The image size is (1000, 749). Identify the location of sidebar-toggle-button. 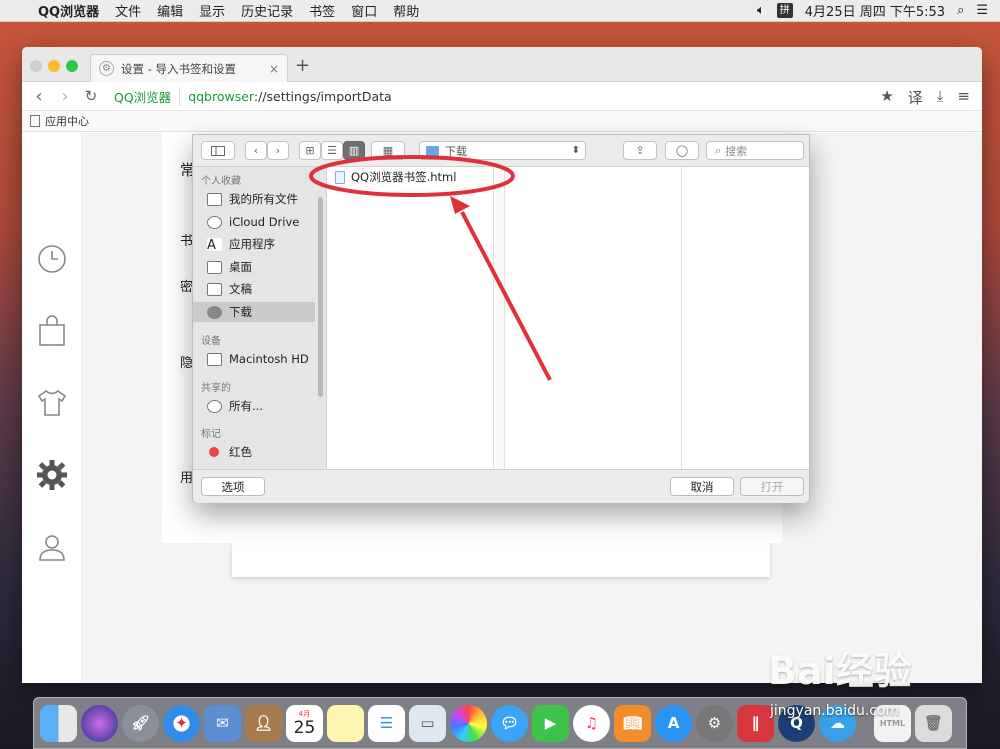
(218, 150).